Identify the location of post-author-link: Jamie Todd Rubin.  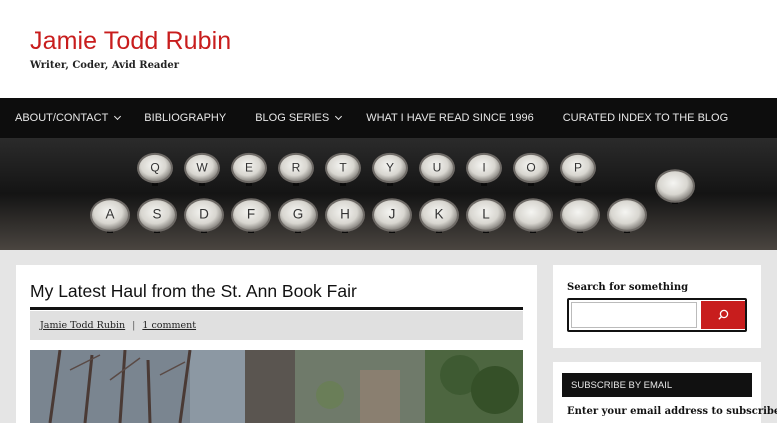
(82, 325).